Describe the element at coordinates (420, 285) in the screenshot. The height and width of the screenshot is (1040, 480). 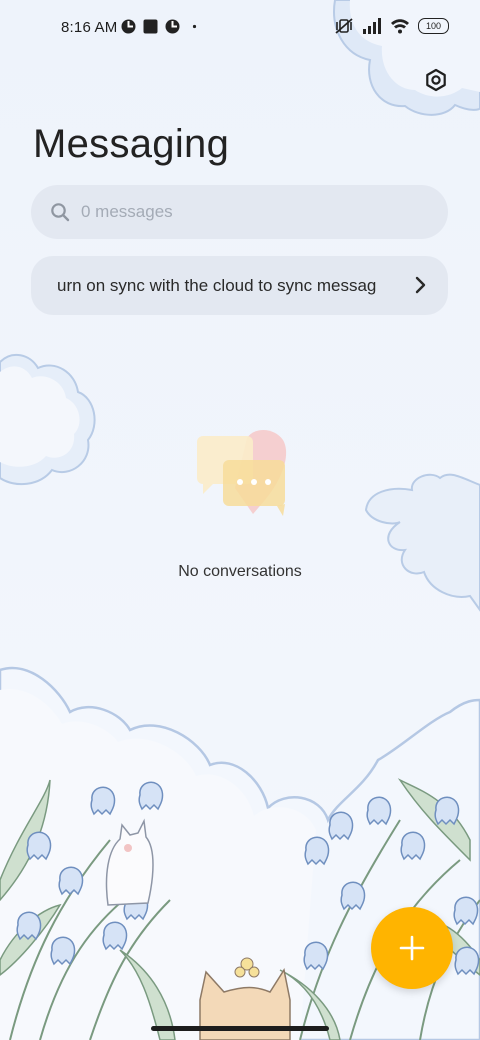
I see `chevron-right-icon` at that location.